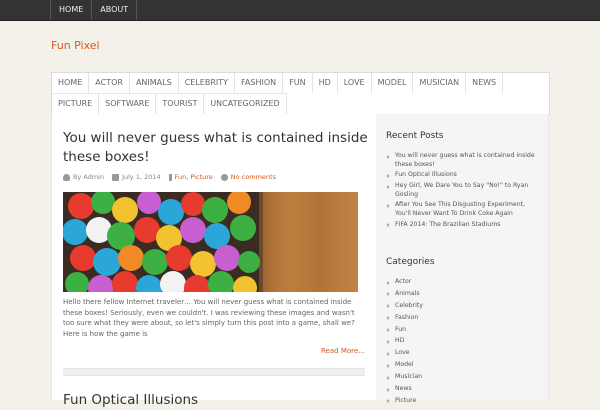 The width and height of the screenshot is (600, 410). Describe the element at coordinates (485, 83) in the screenshot. I see `category-nav-item: NEWS` at that location.